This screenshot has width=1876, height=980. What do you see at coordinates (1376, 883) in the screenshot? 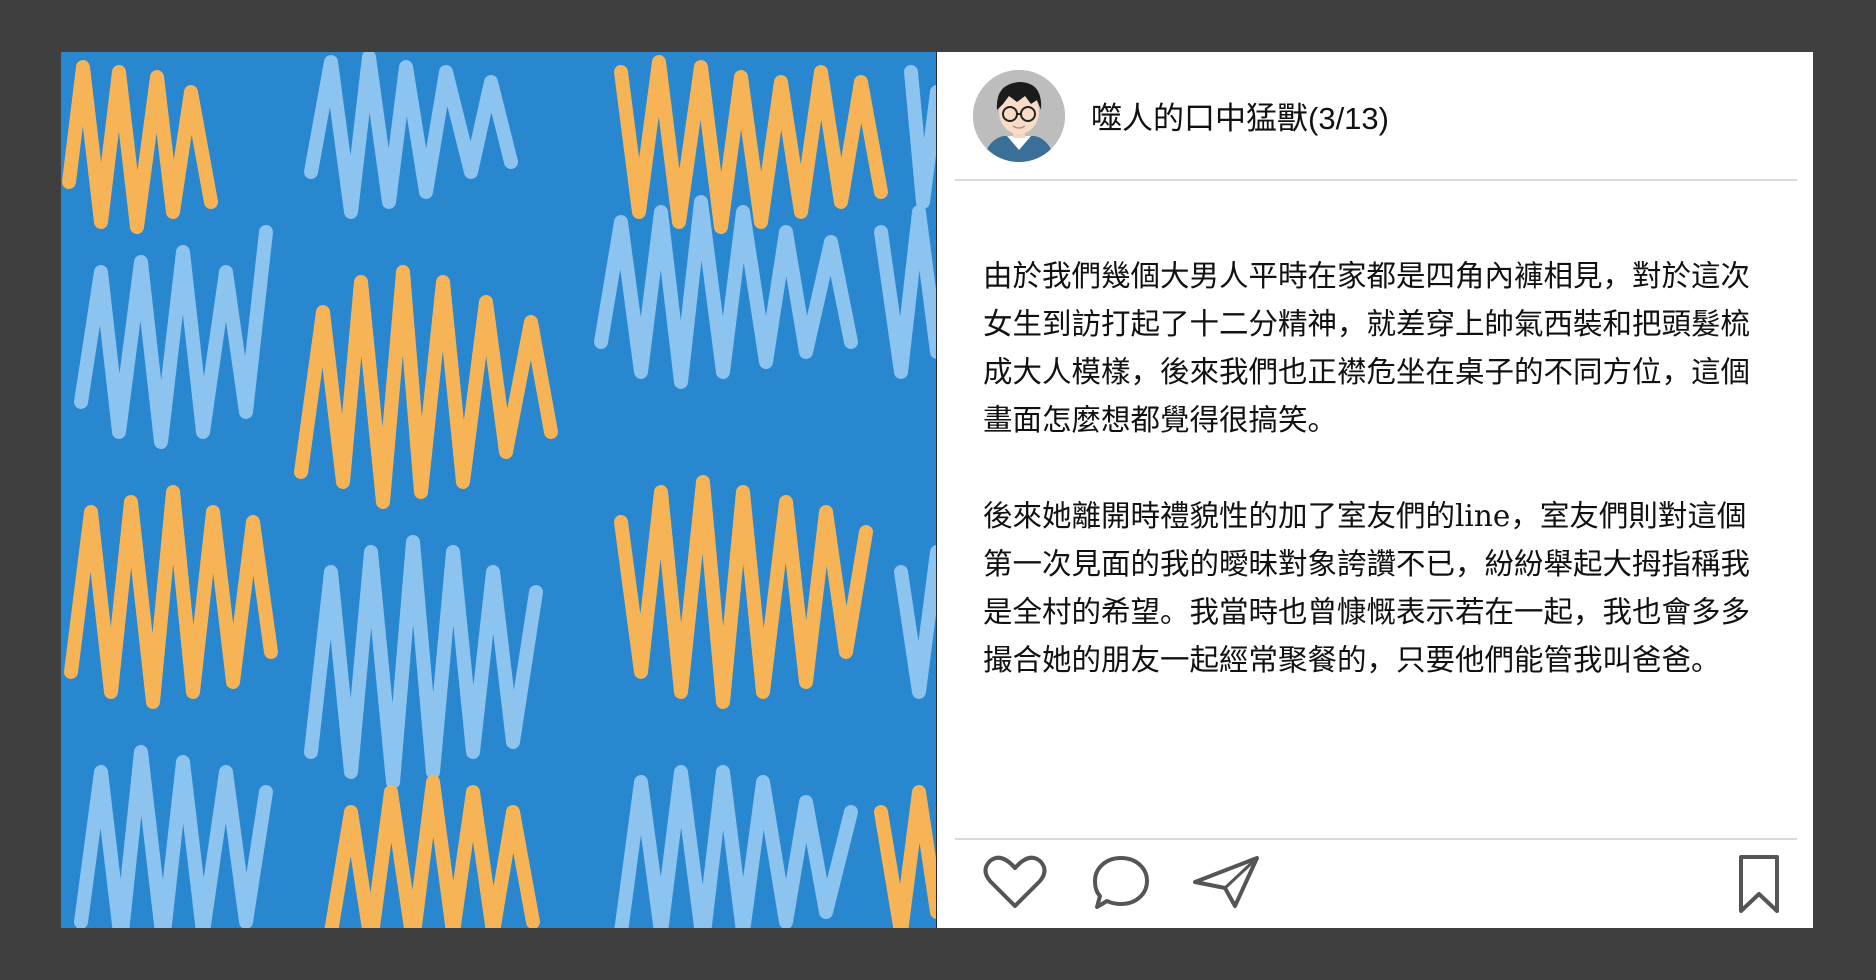
I see `action-bar` at bounding box center [1376, 883].